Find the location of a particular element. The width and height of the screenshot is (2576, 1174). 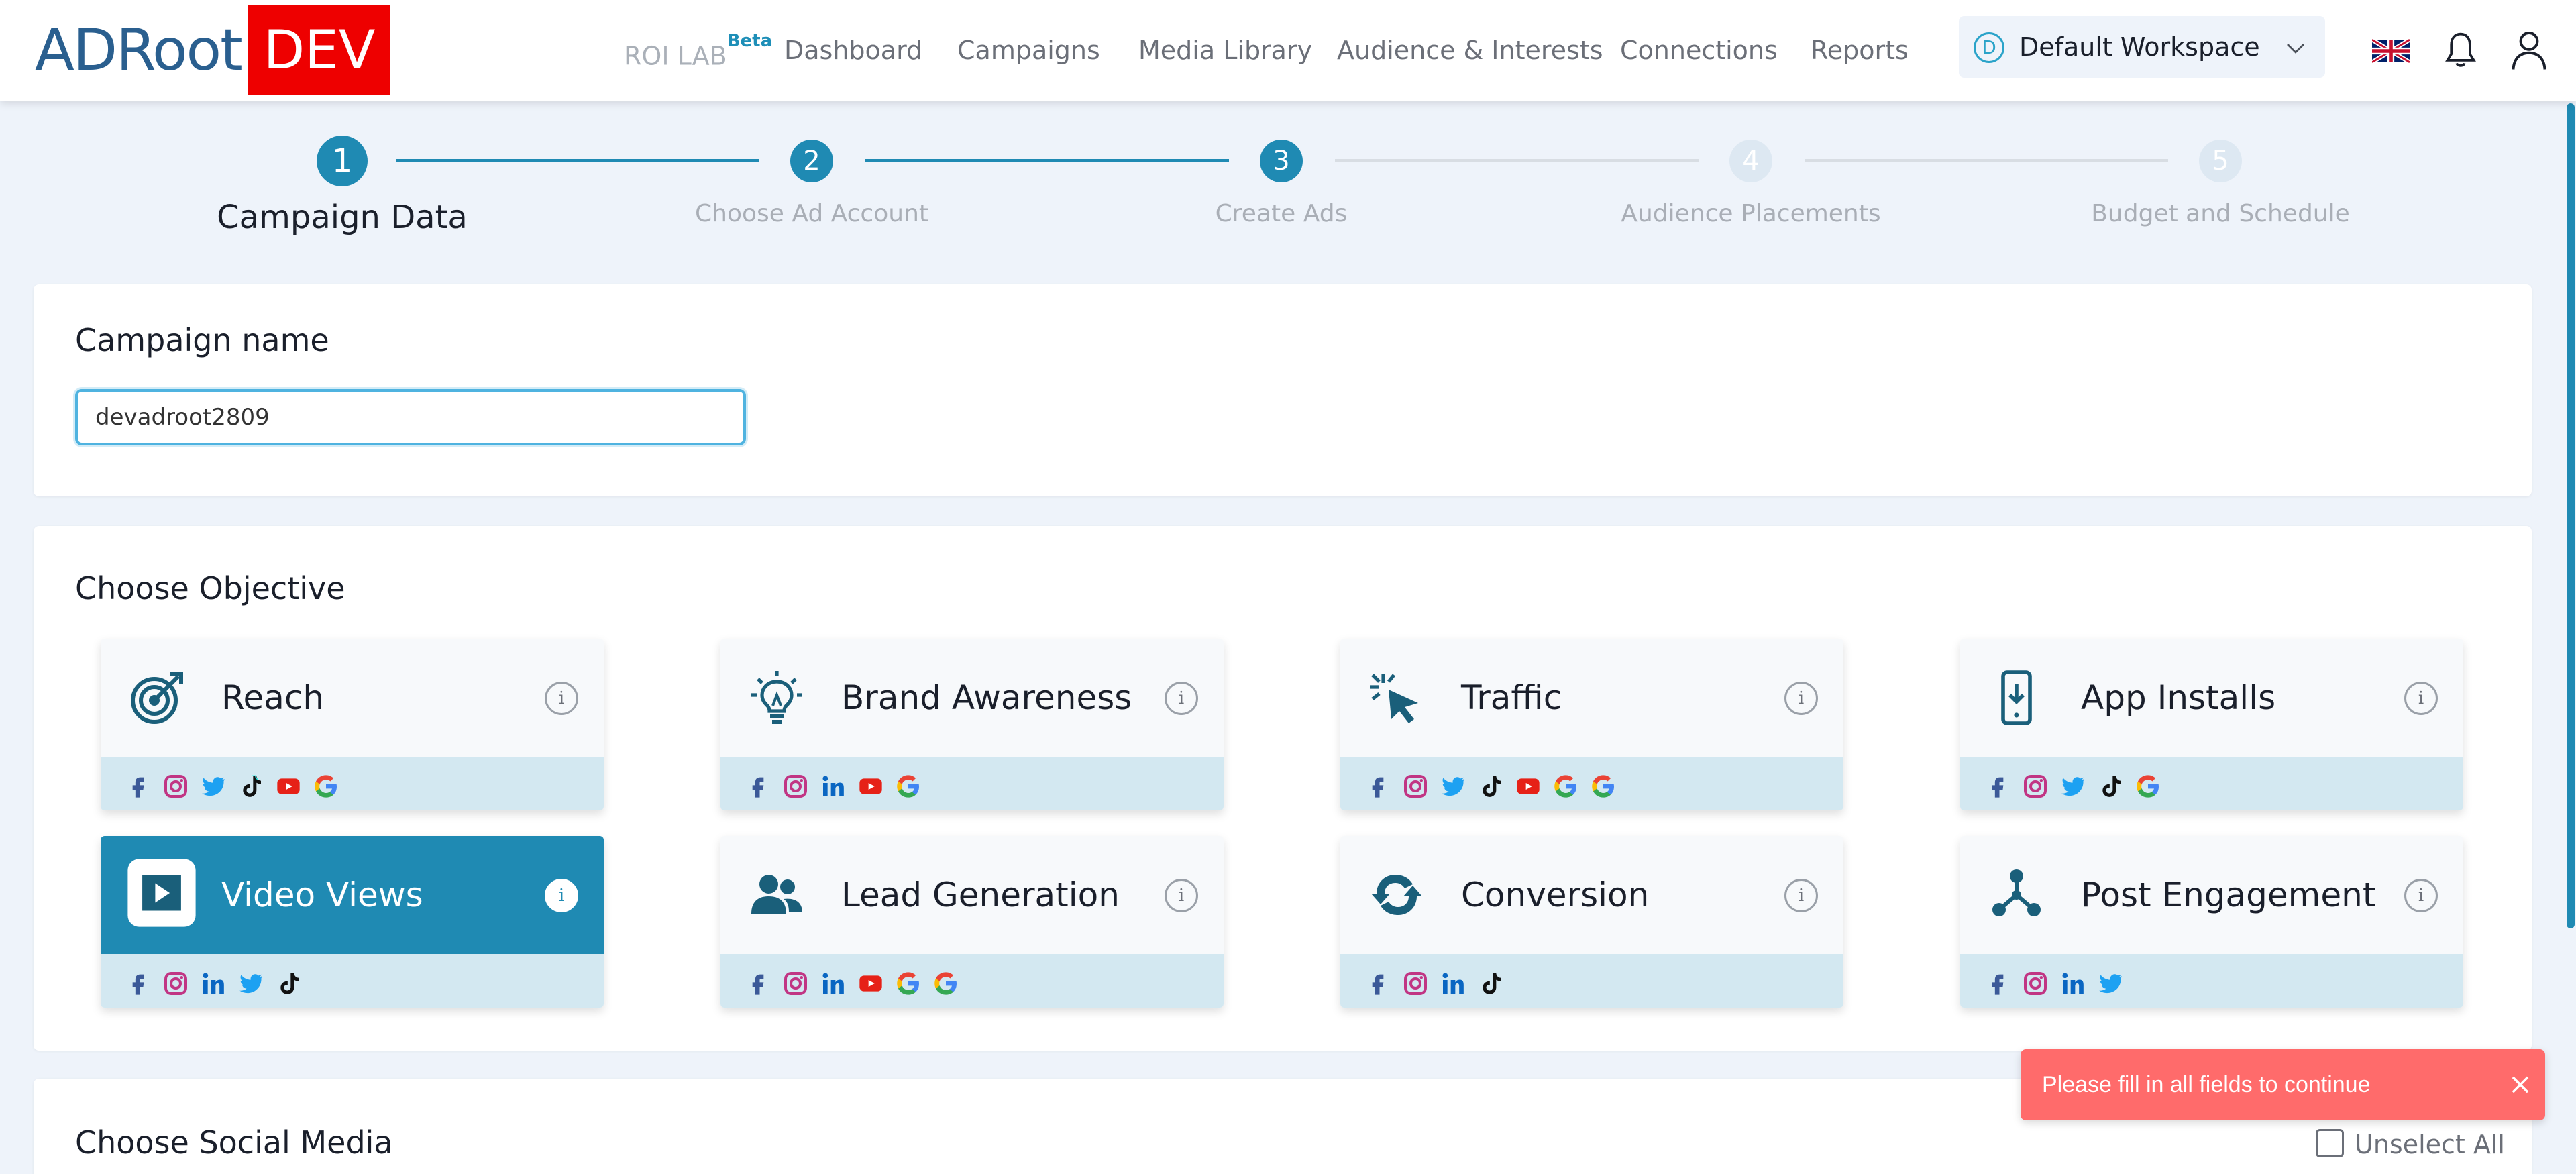

unselect-all-label: Unselect All is located at coordinates (2430, 1144).